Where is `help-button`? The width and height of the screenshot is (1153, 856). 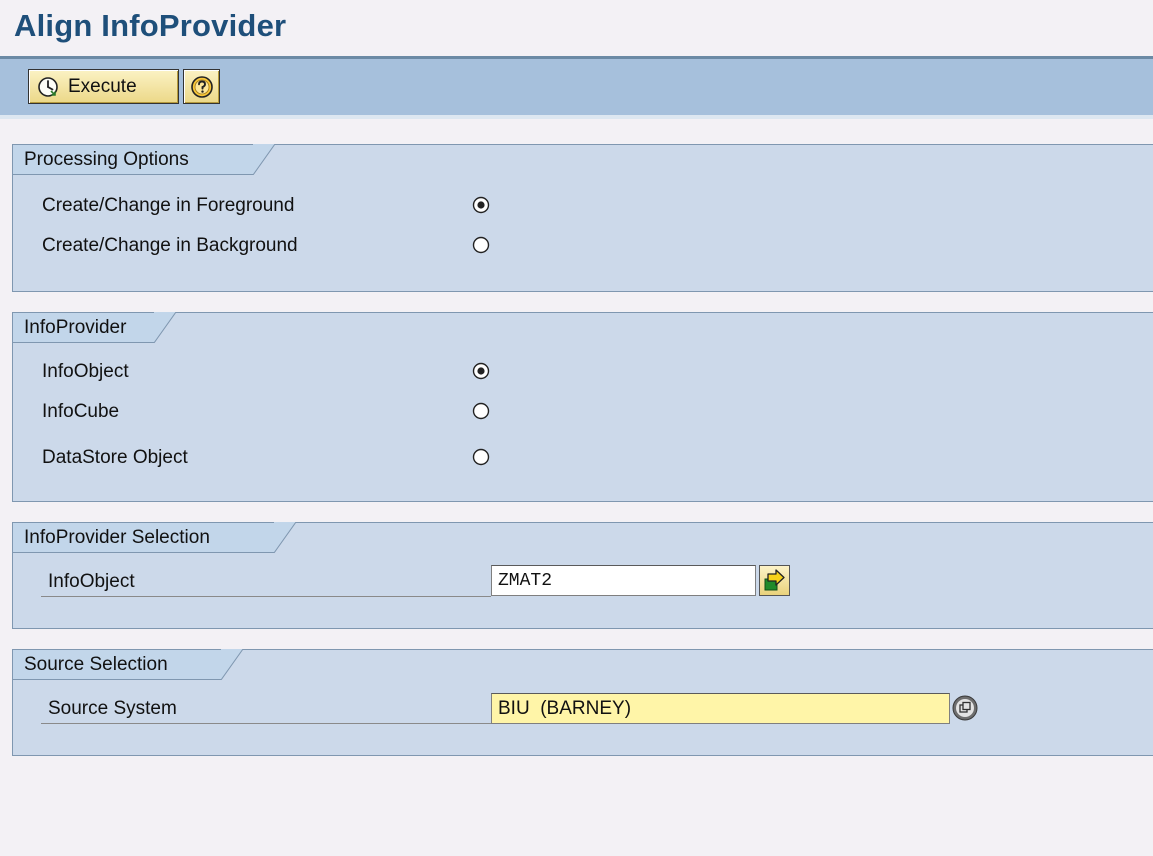
help-button is located at coordinates (201, 86).